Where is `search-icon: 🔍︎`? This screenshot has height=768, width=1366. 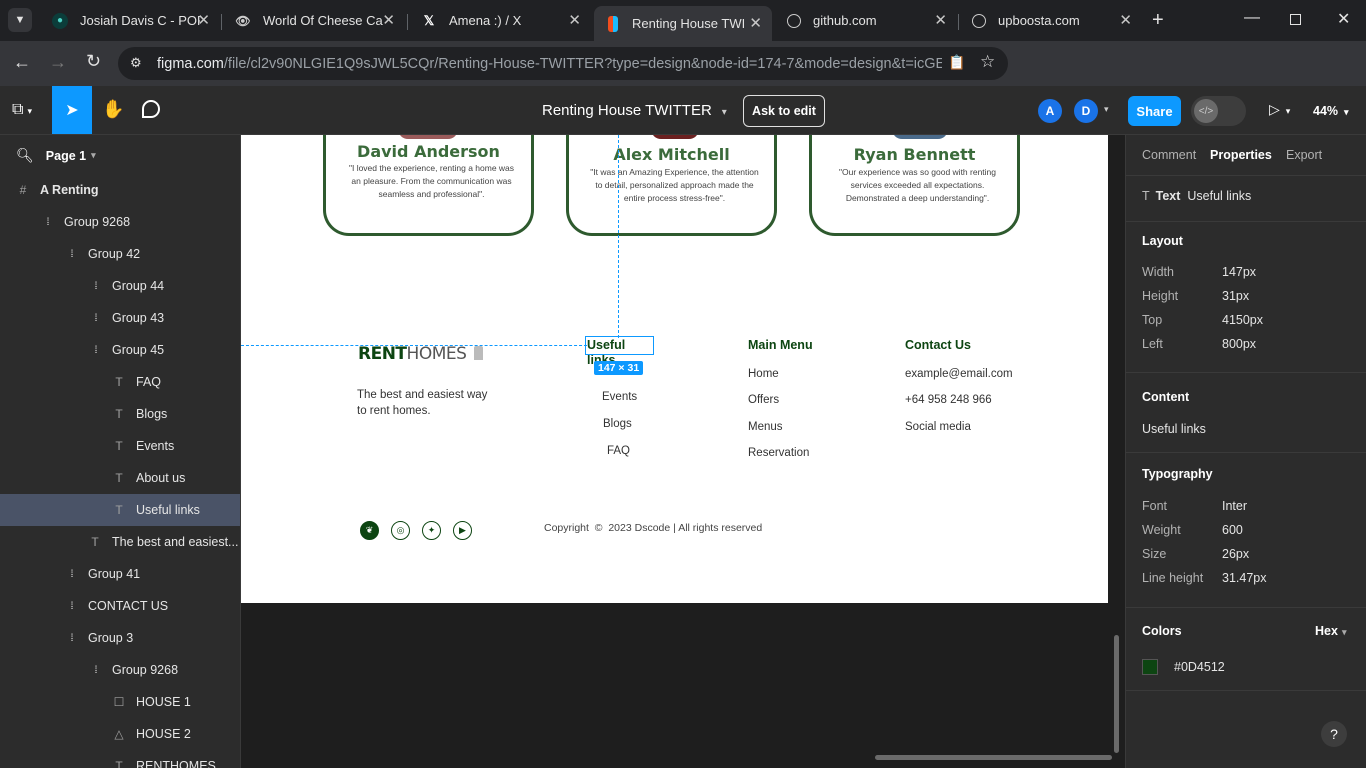 search-icon: 🔍︎ is located at coordinates (25, 155).